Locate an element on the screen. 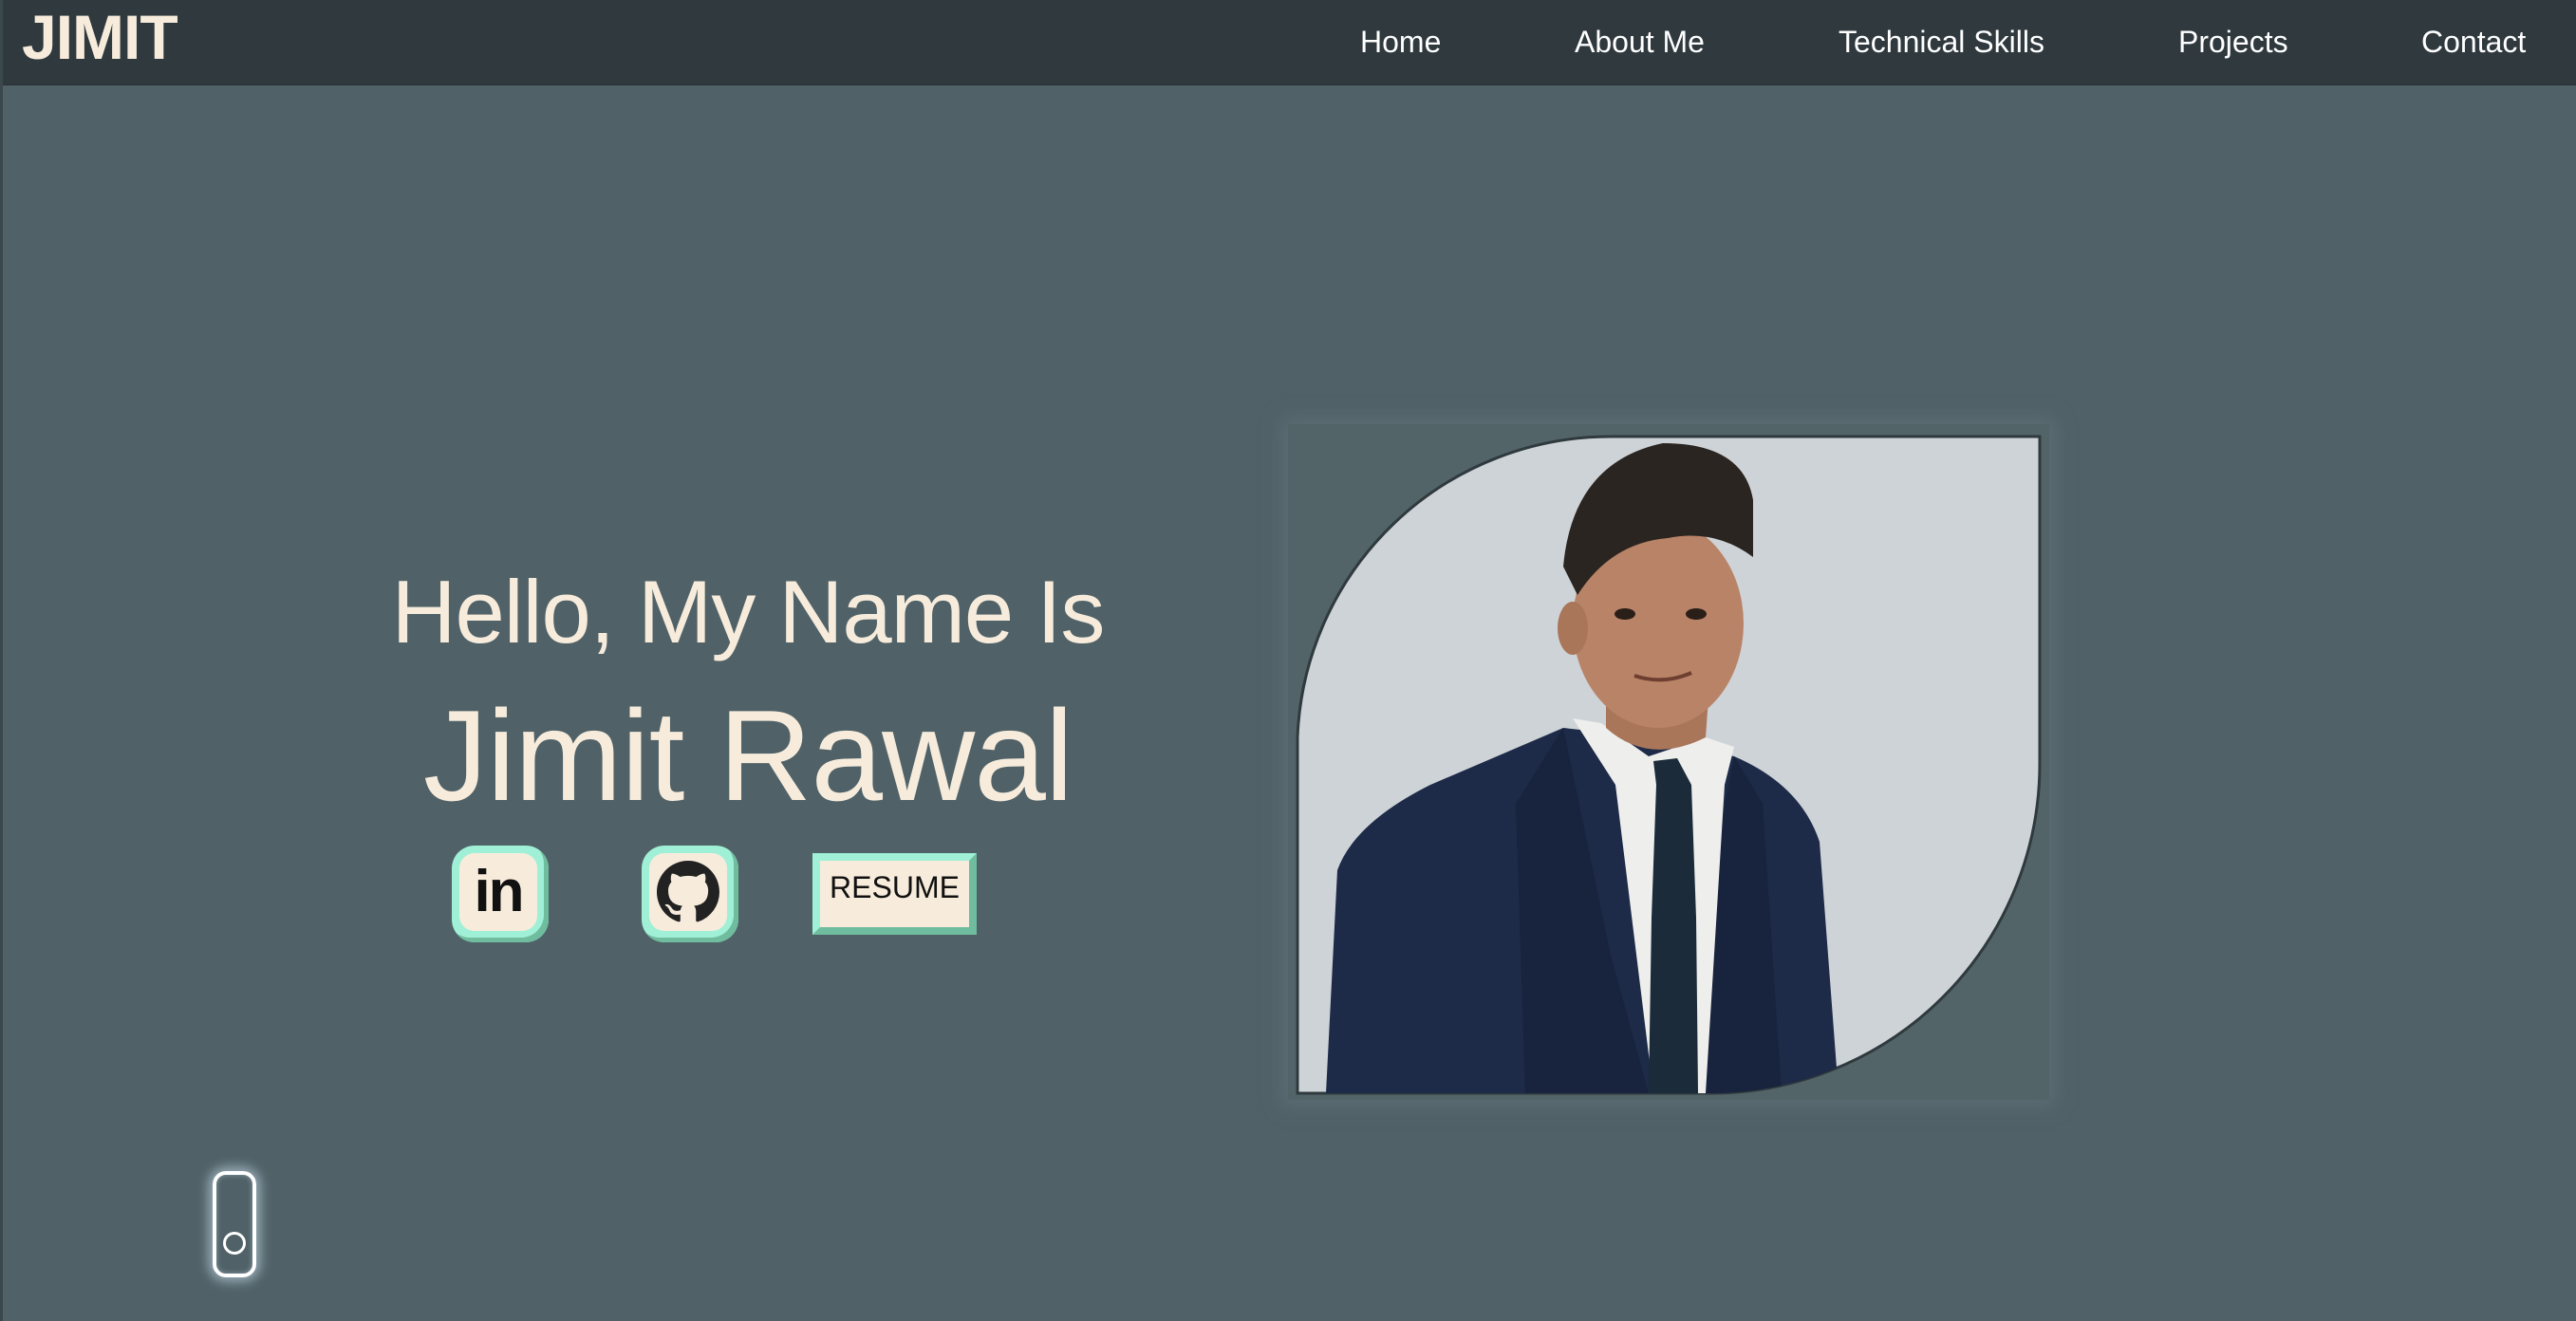  linkedin-icon-text: in is located at coordinates (499, 891).